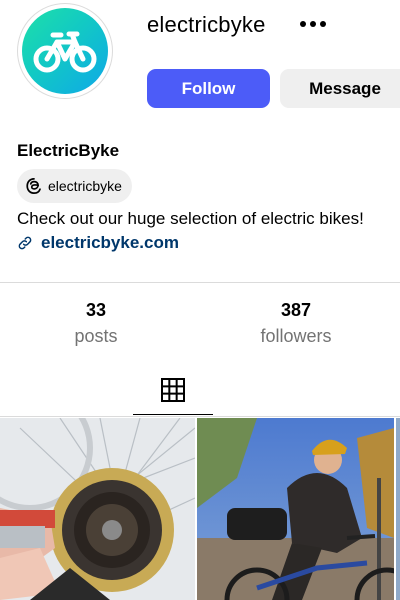  I want to click on profile-avatar, so click(65, 51).